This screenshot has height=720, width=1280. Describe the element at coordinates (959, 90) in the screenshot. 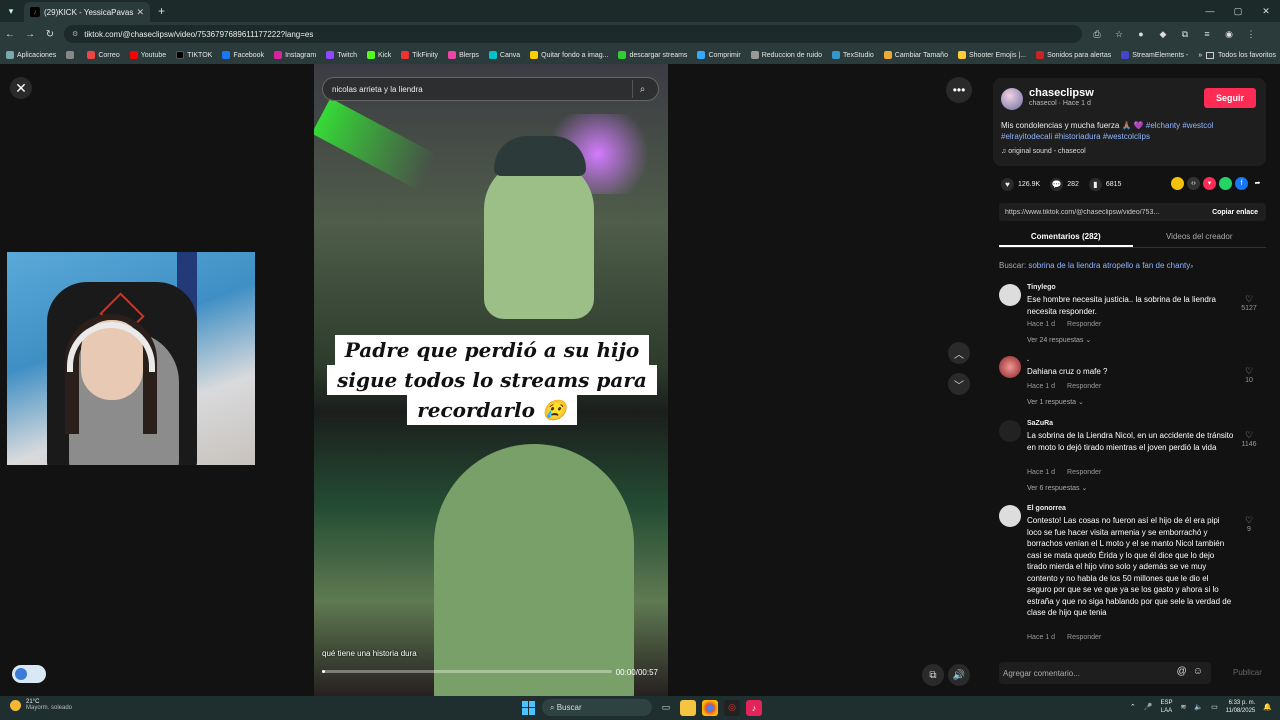

I see `more-options-icon: •••` at that location.